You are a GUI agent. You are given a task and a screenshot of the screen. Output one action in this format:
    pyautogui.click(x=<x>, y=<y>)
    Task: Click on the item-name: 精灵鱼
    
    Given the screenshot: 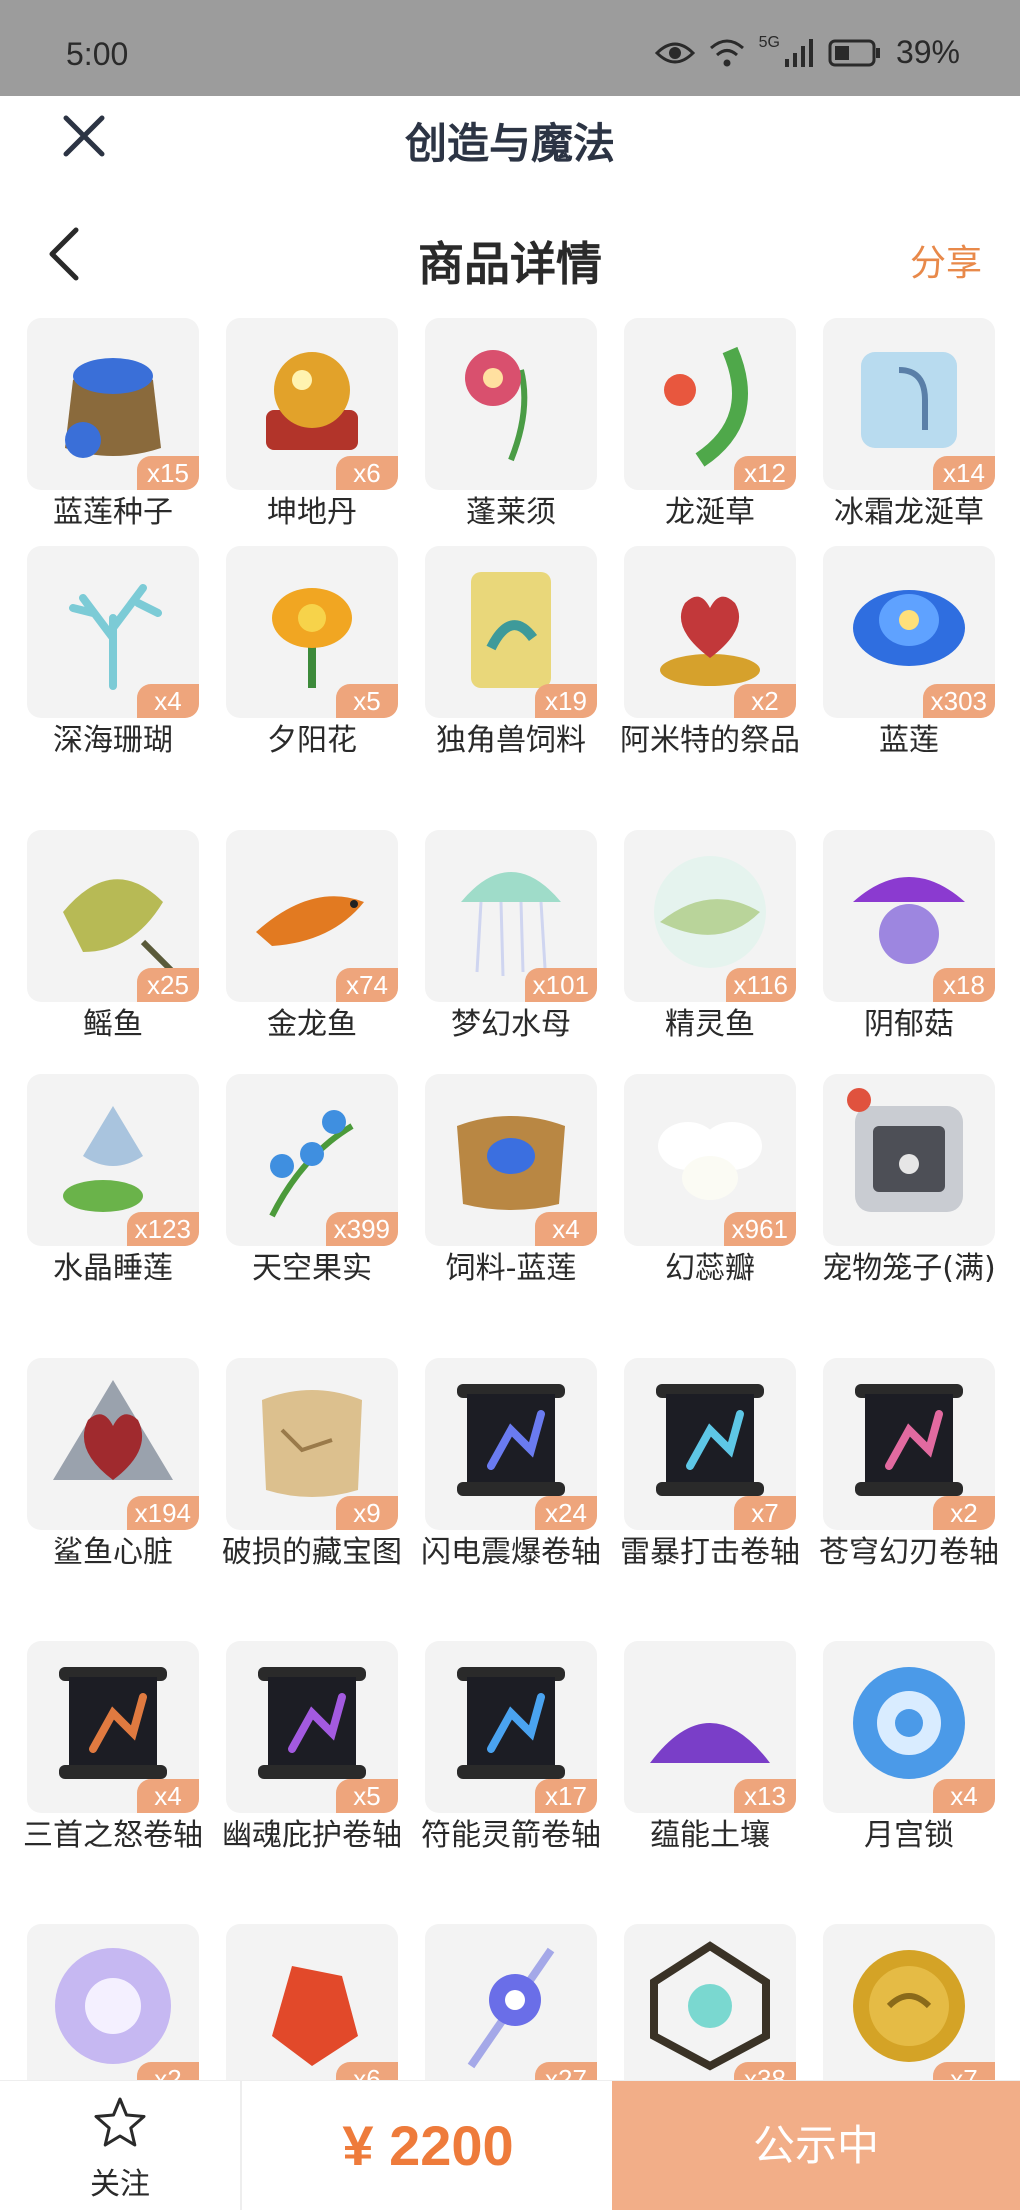 What is the action you would take?
    pyautogui.click(x=710, y=1024)
    